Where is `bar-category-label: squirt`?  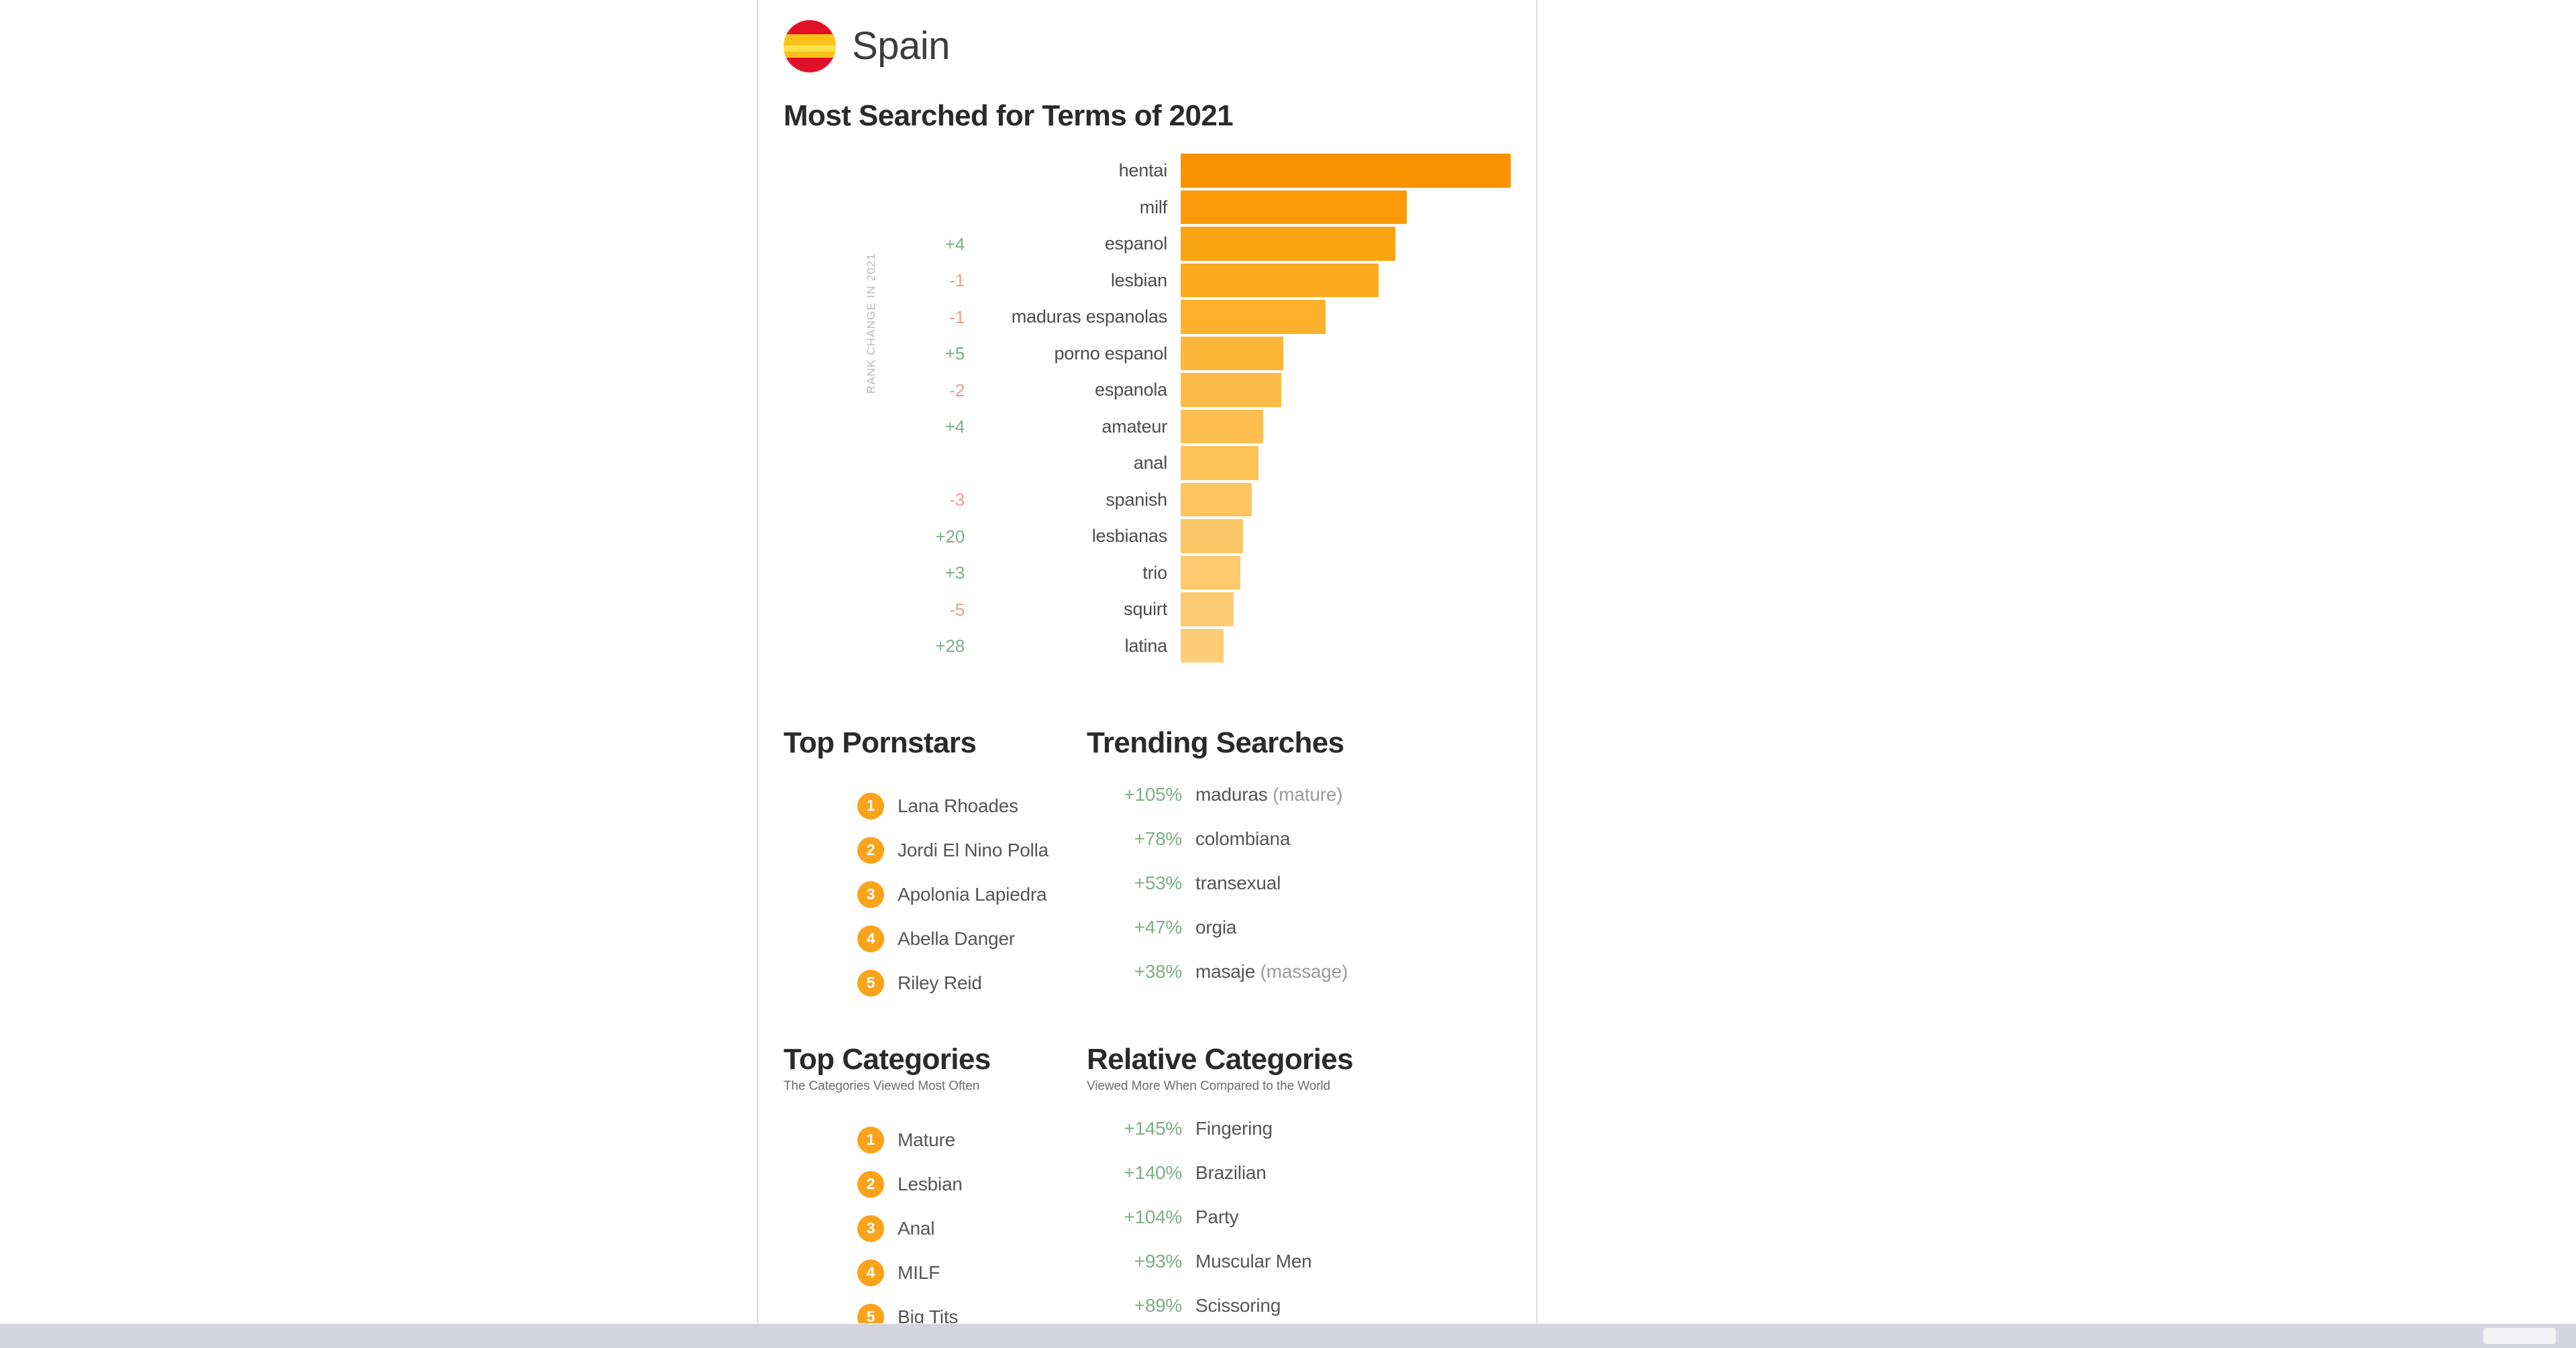
bar-category-label: squirt is located at coordinates (1145, 609).